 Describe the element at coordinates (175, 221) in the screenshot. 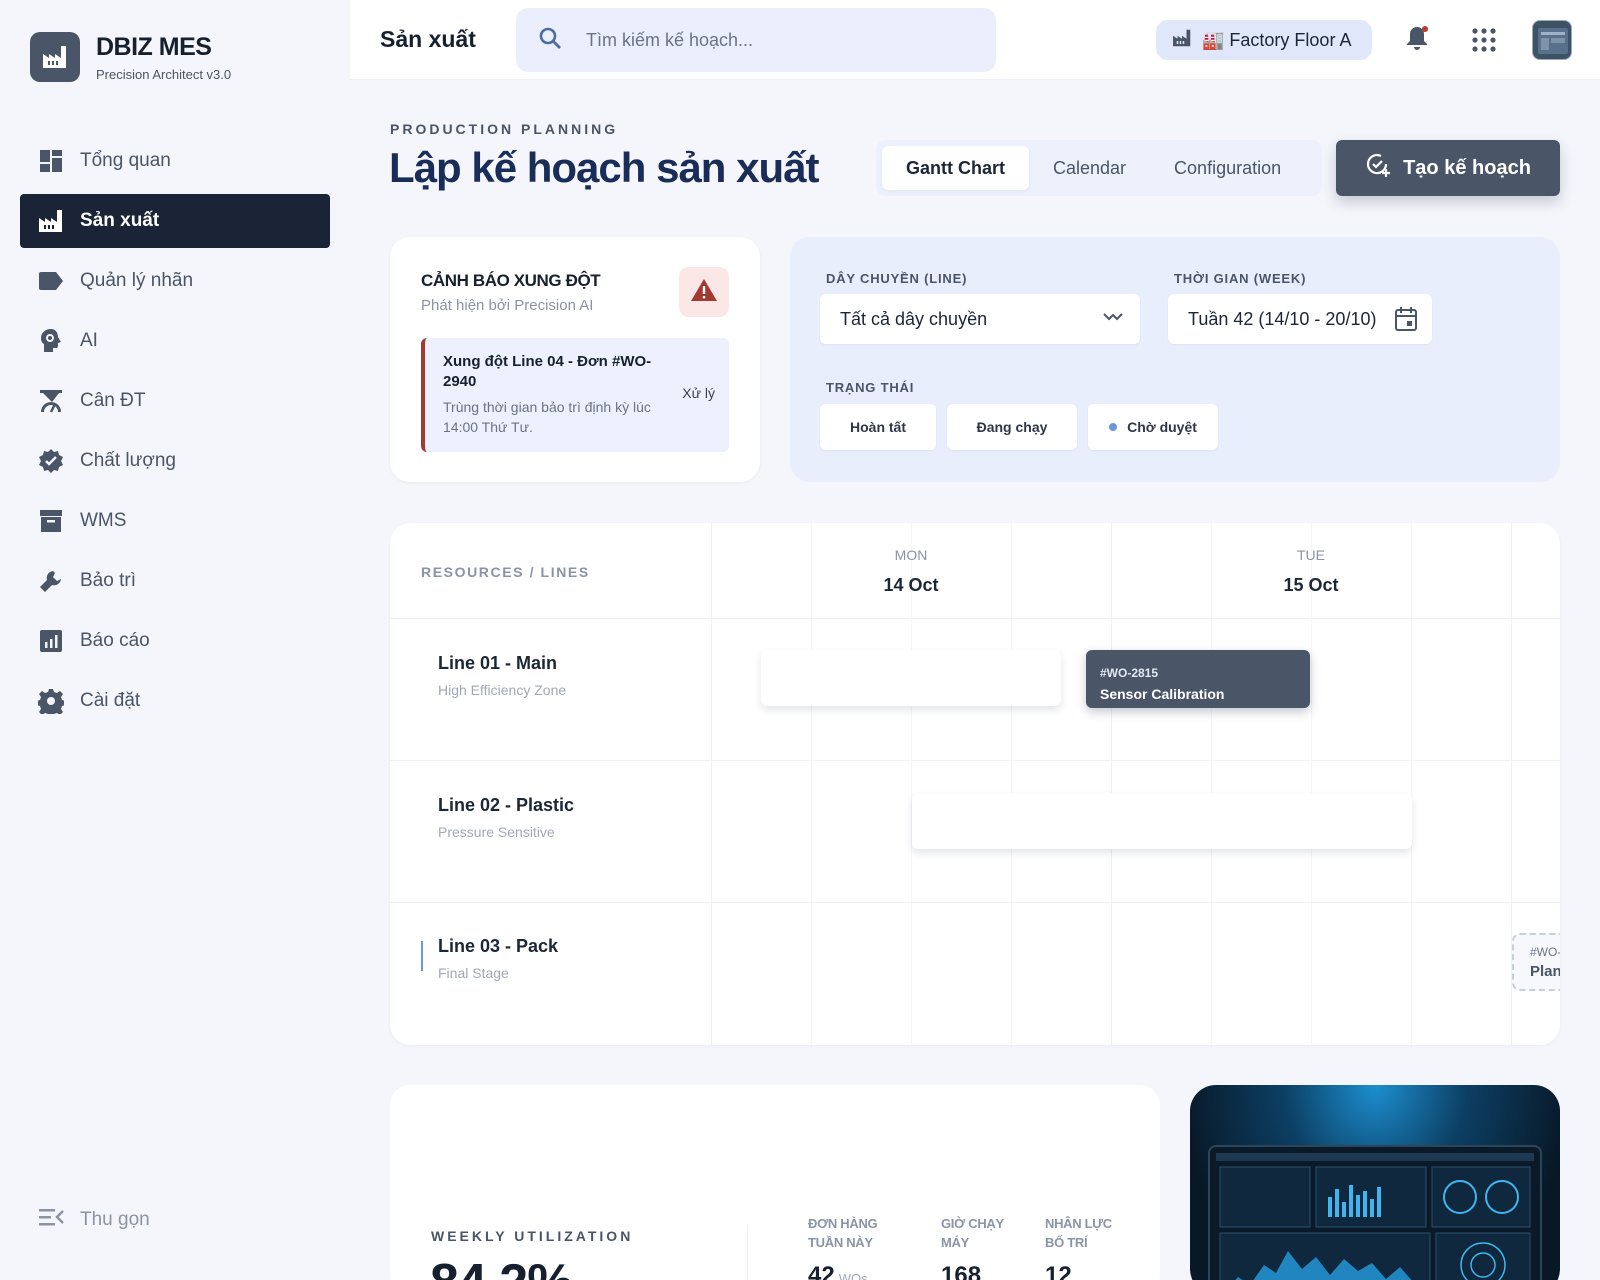

I see `sidebar-item-san-xuat: Sản xuất` at that location.